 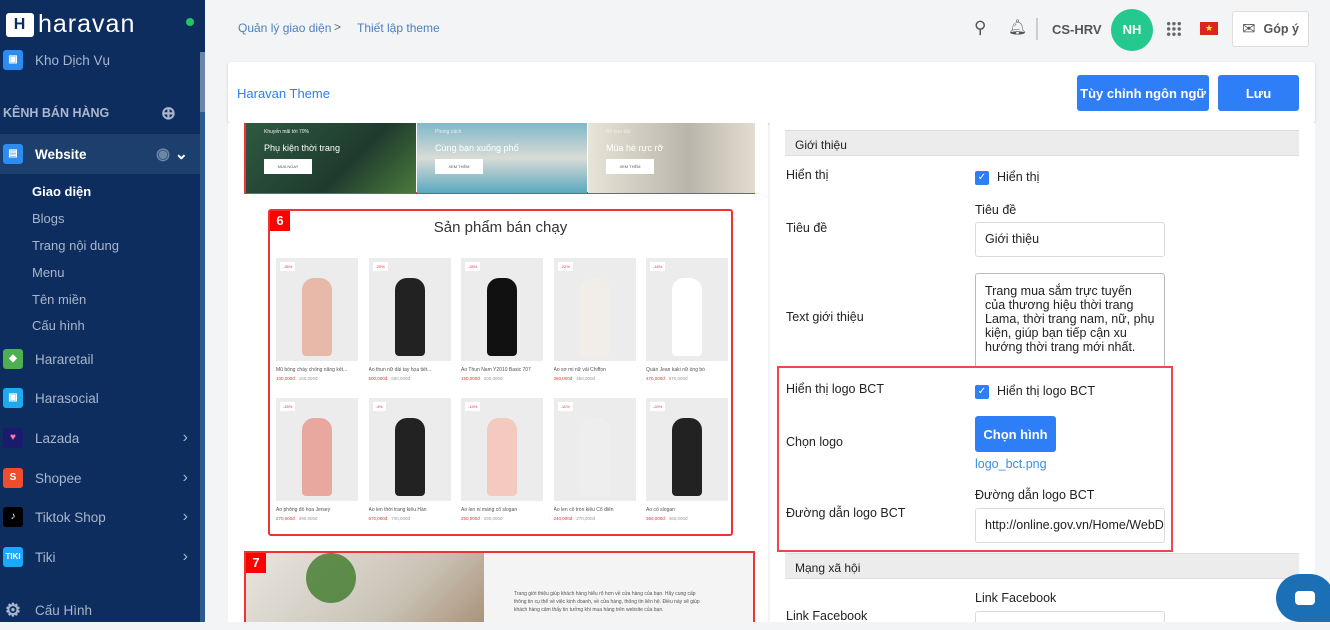 I want to click on website-icon: ▤, so click(x=13, y=154).